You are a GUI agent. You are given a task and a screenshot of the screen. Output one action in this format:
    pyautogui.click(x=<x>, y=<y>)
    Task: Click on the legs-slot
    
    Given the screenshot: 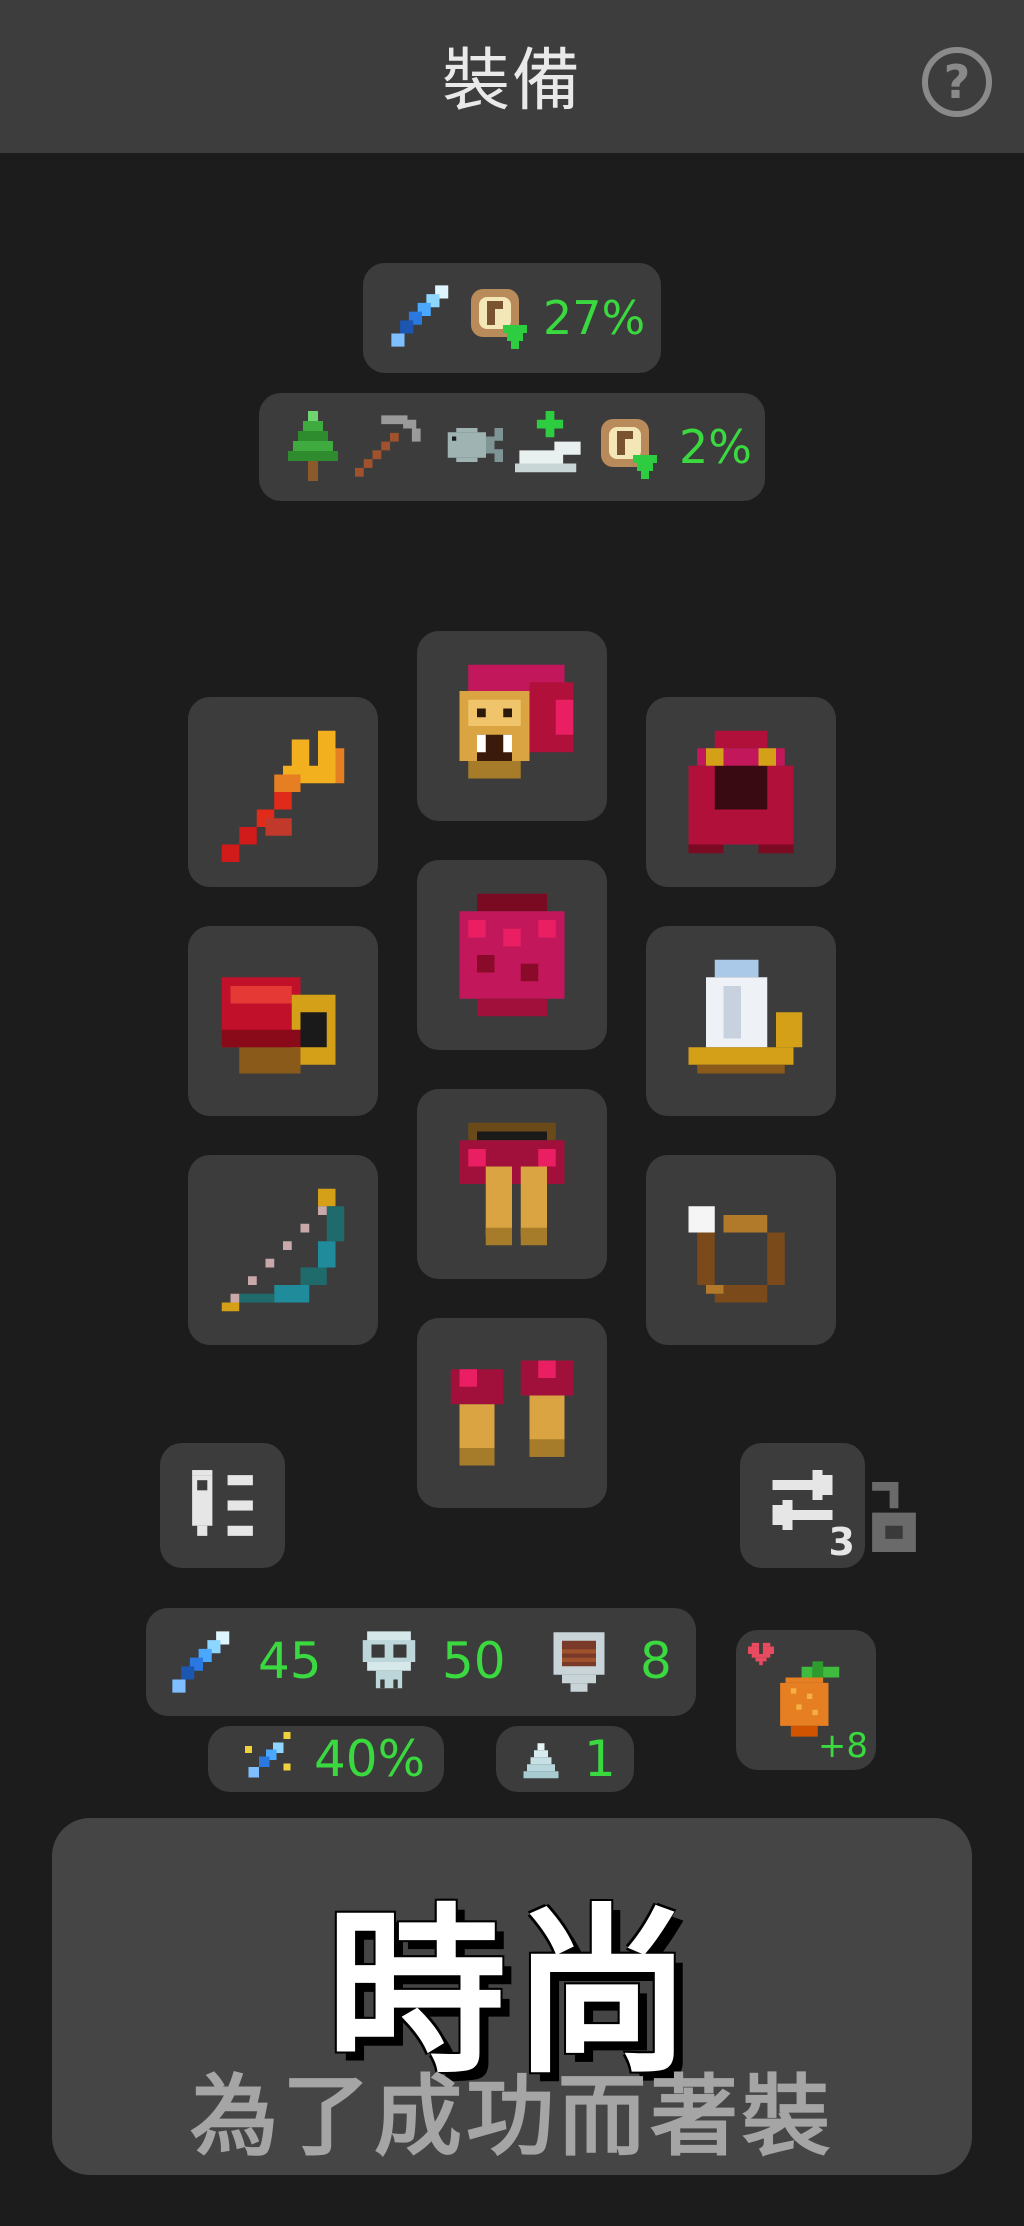 What is the action you would take?
    pyautogui.click(x=512, y=1184)
    